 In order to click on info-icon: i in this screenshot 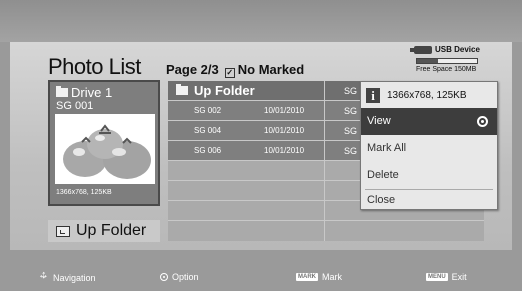, I will do `click(373, 95)`.